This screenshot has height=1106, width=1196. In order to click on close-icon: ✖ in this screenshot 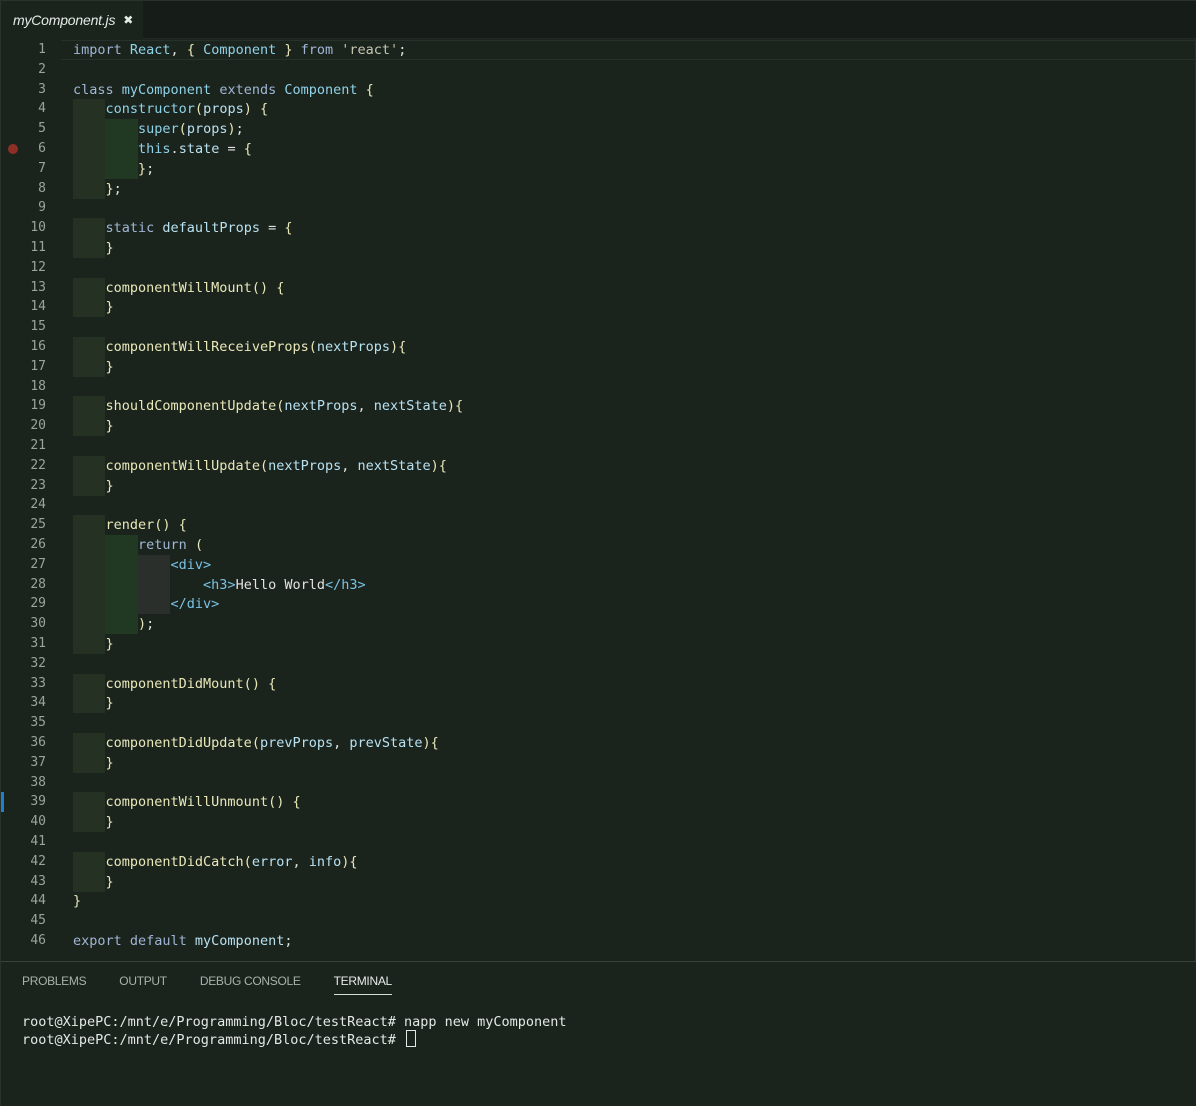, I will do `click(128, 20)`.